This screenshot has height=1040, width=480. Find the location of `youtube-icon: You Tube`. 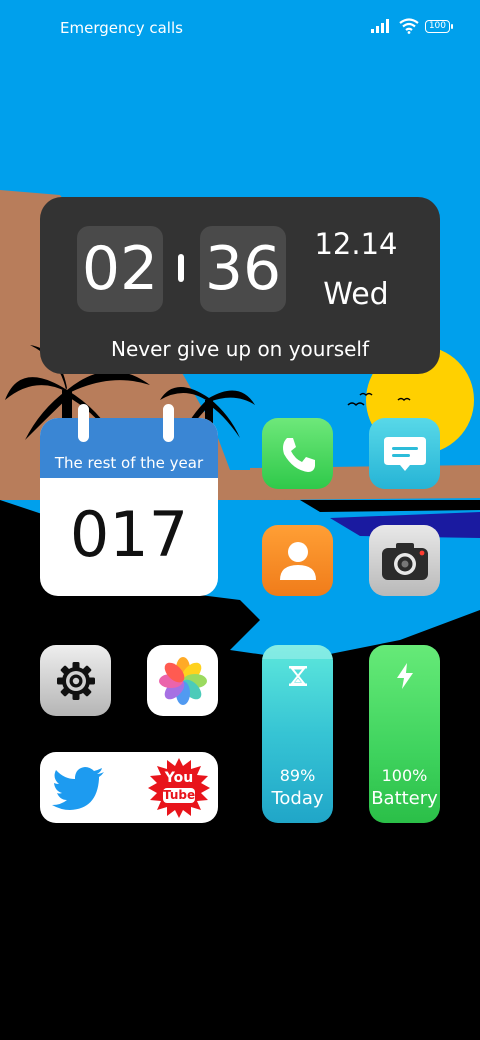

youtube-icon: You Tube is located at coordinates (179, 788).